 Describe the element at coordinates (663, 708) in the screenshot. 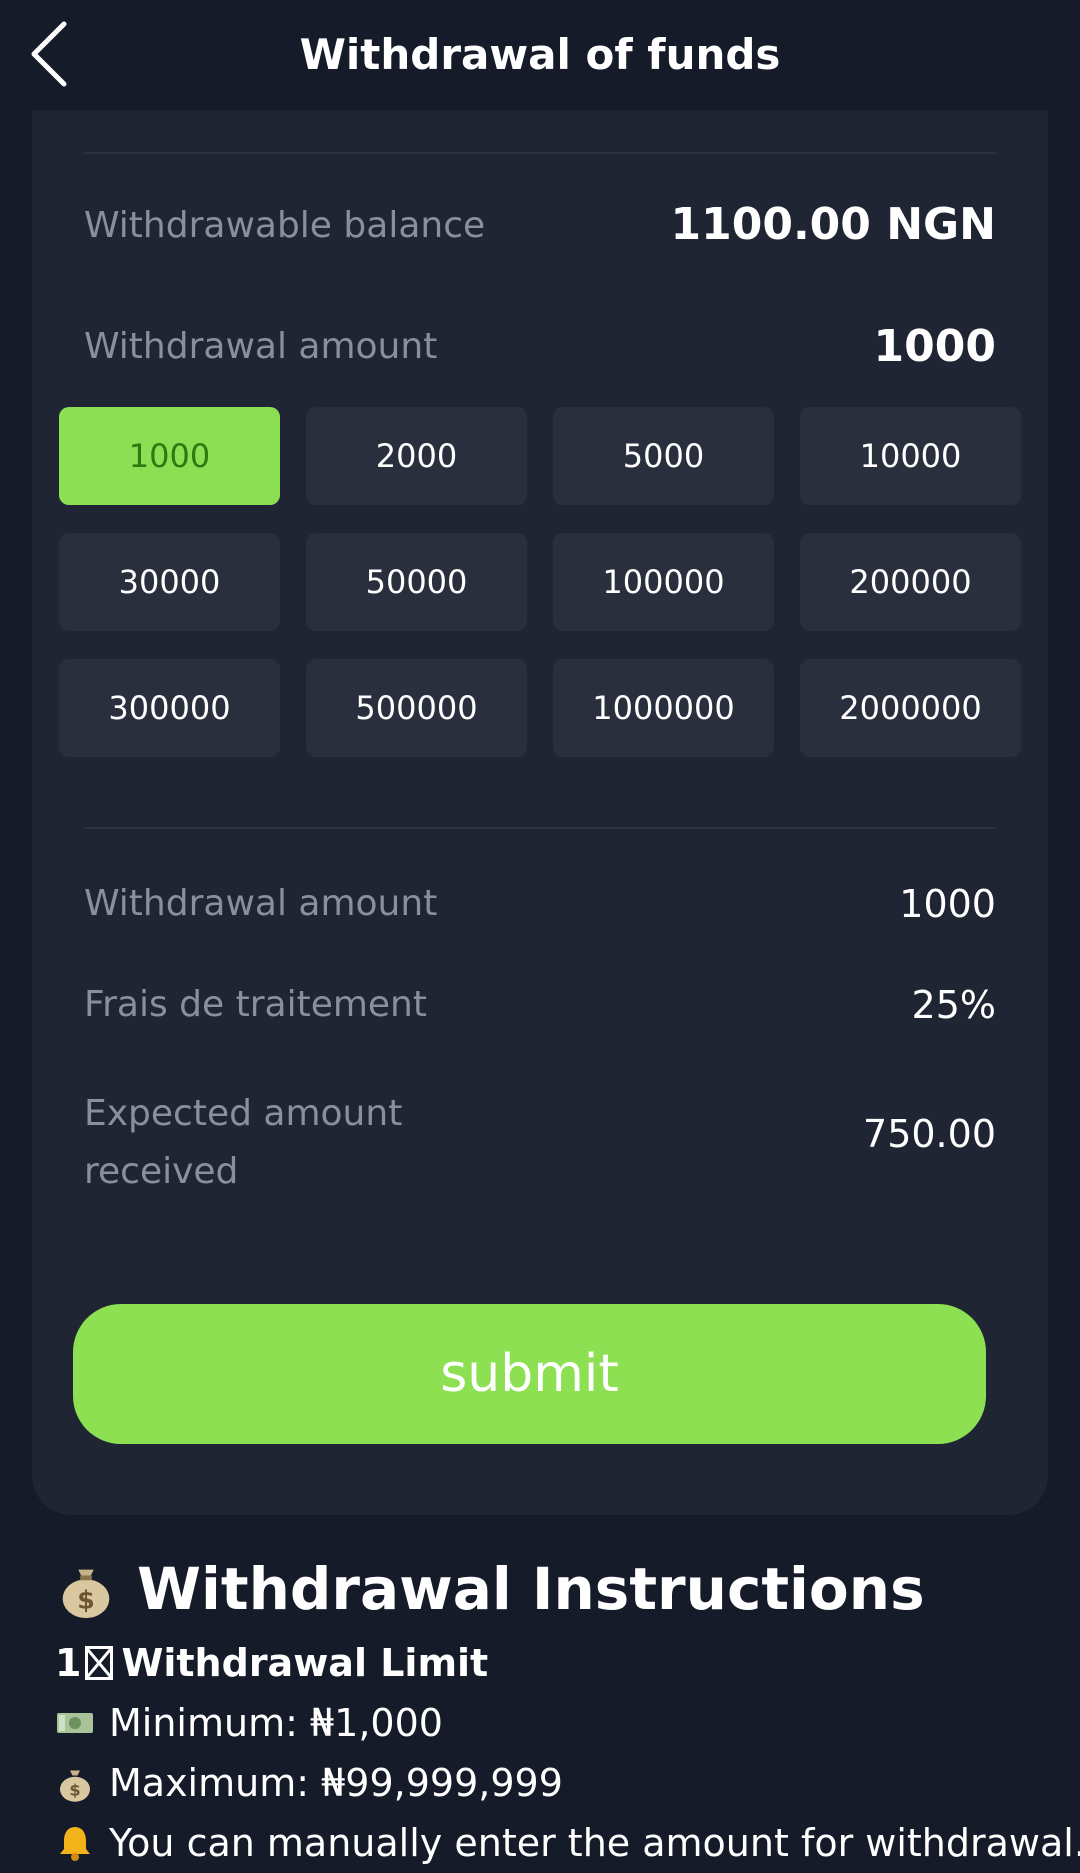

I see `amount-option-1000000: 1000000` at that location.